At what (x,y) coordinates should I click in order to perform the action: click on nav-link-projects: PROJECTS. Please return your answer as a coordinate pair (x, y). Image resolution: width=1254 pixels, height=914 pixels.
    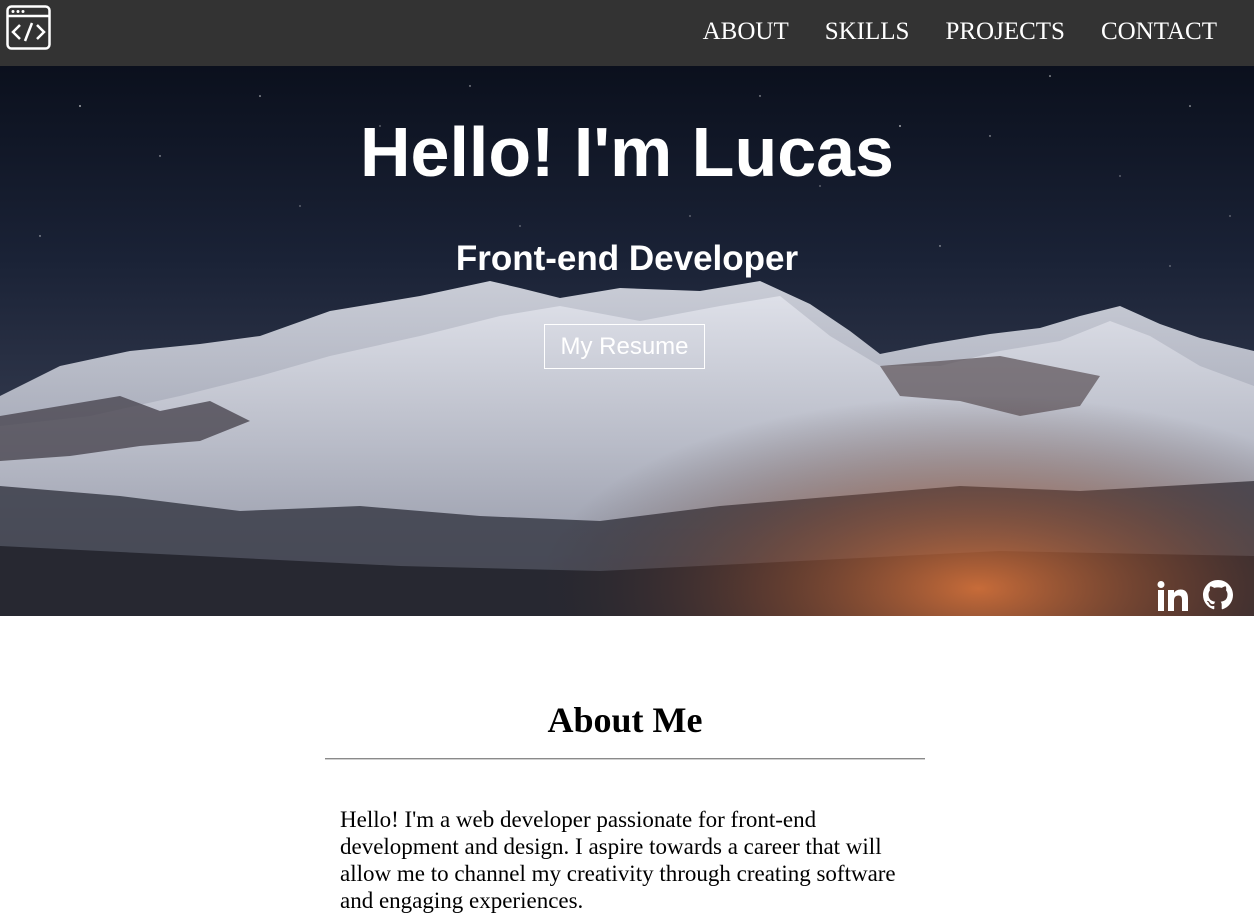
    Looking at the image, I should click on (1004, 32).